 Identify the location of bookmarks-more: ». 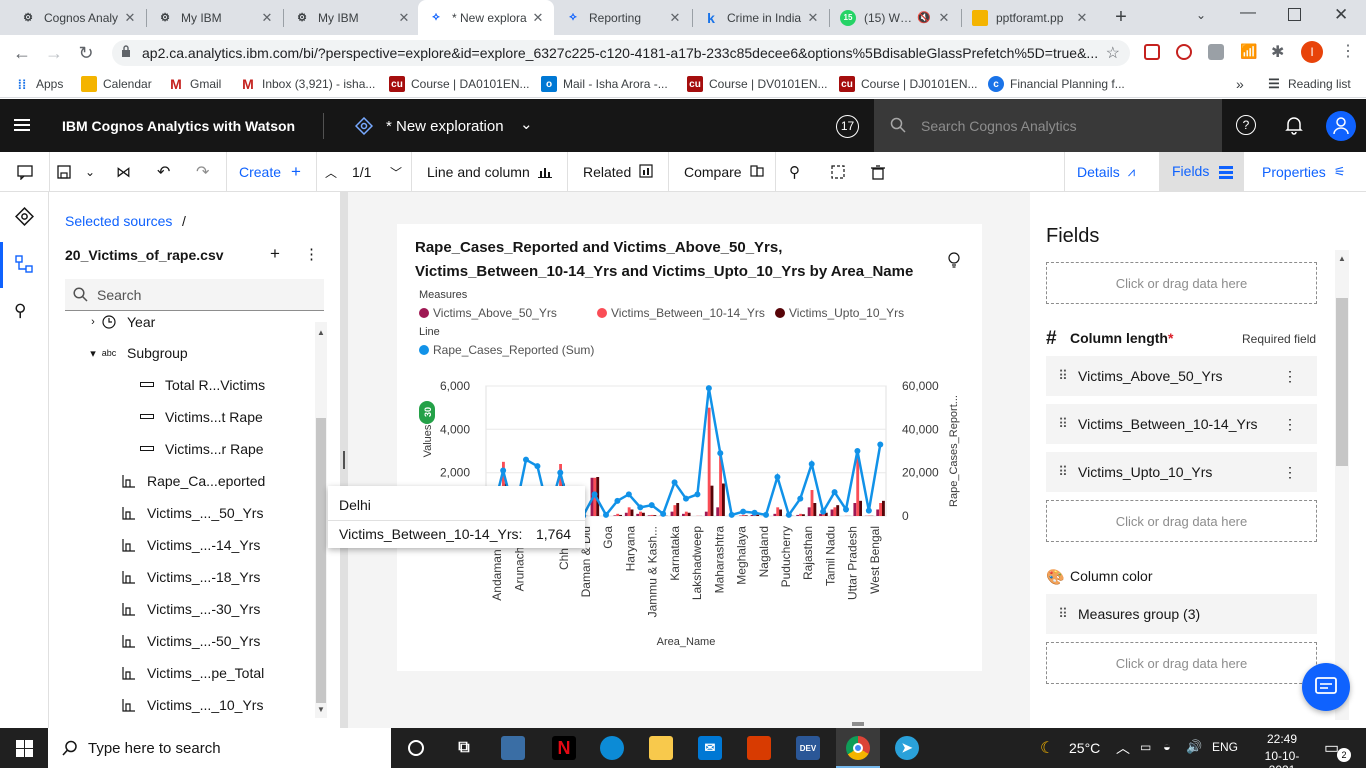
(1240, 84).